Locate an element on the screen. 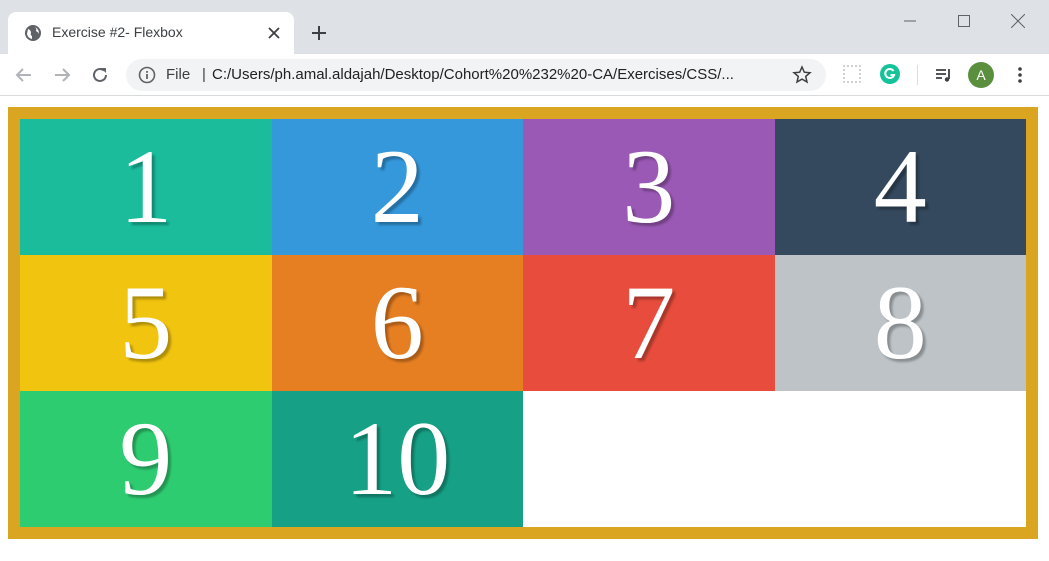 The height and width of the screenshot is (561, 1049). flex-item-10: 10 is located at coordinates (397, 459).